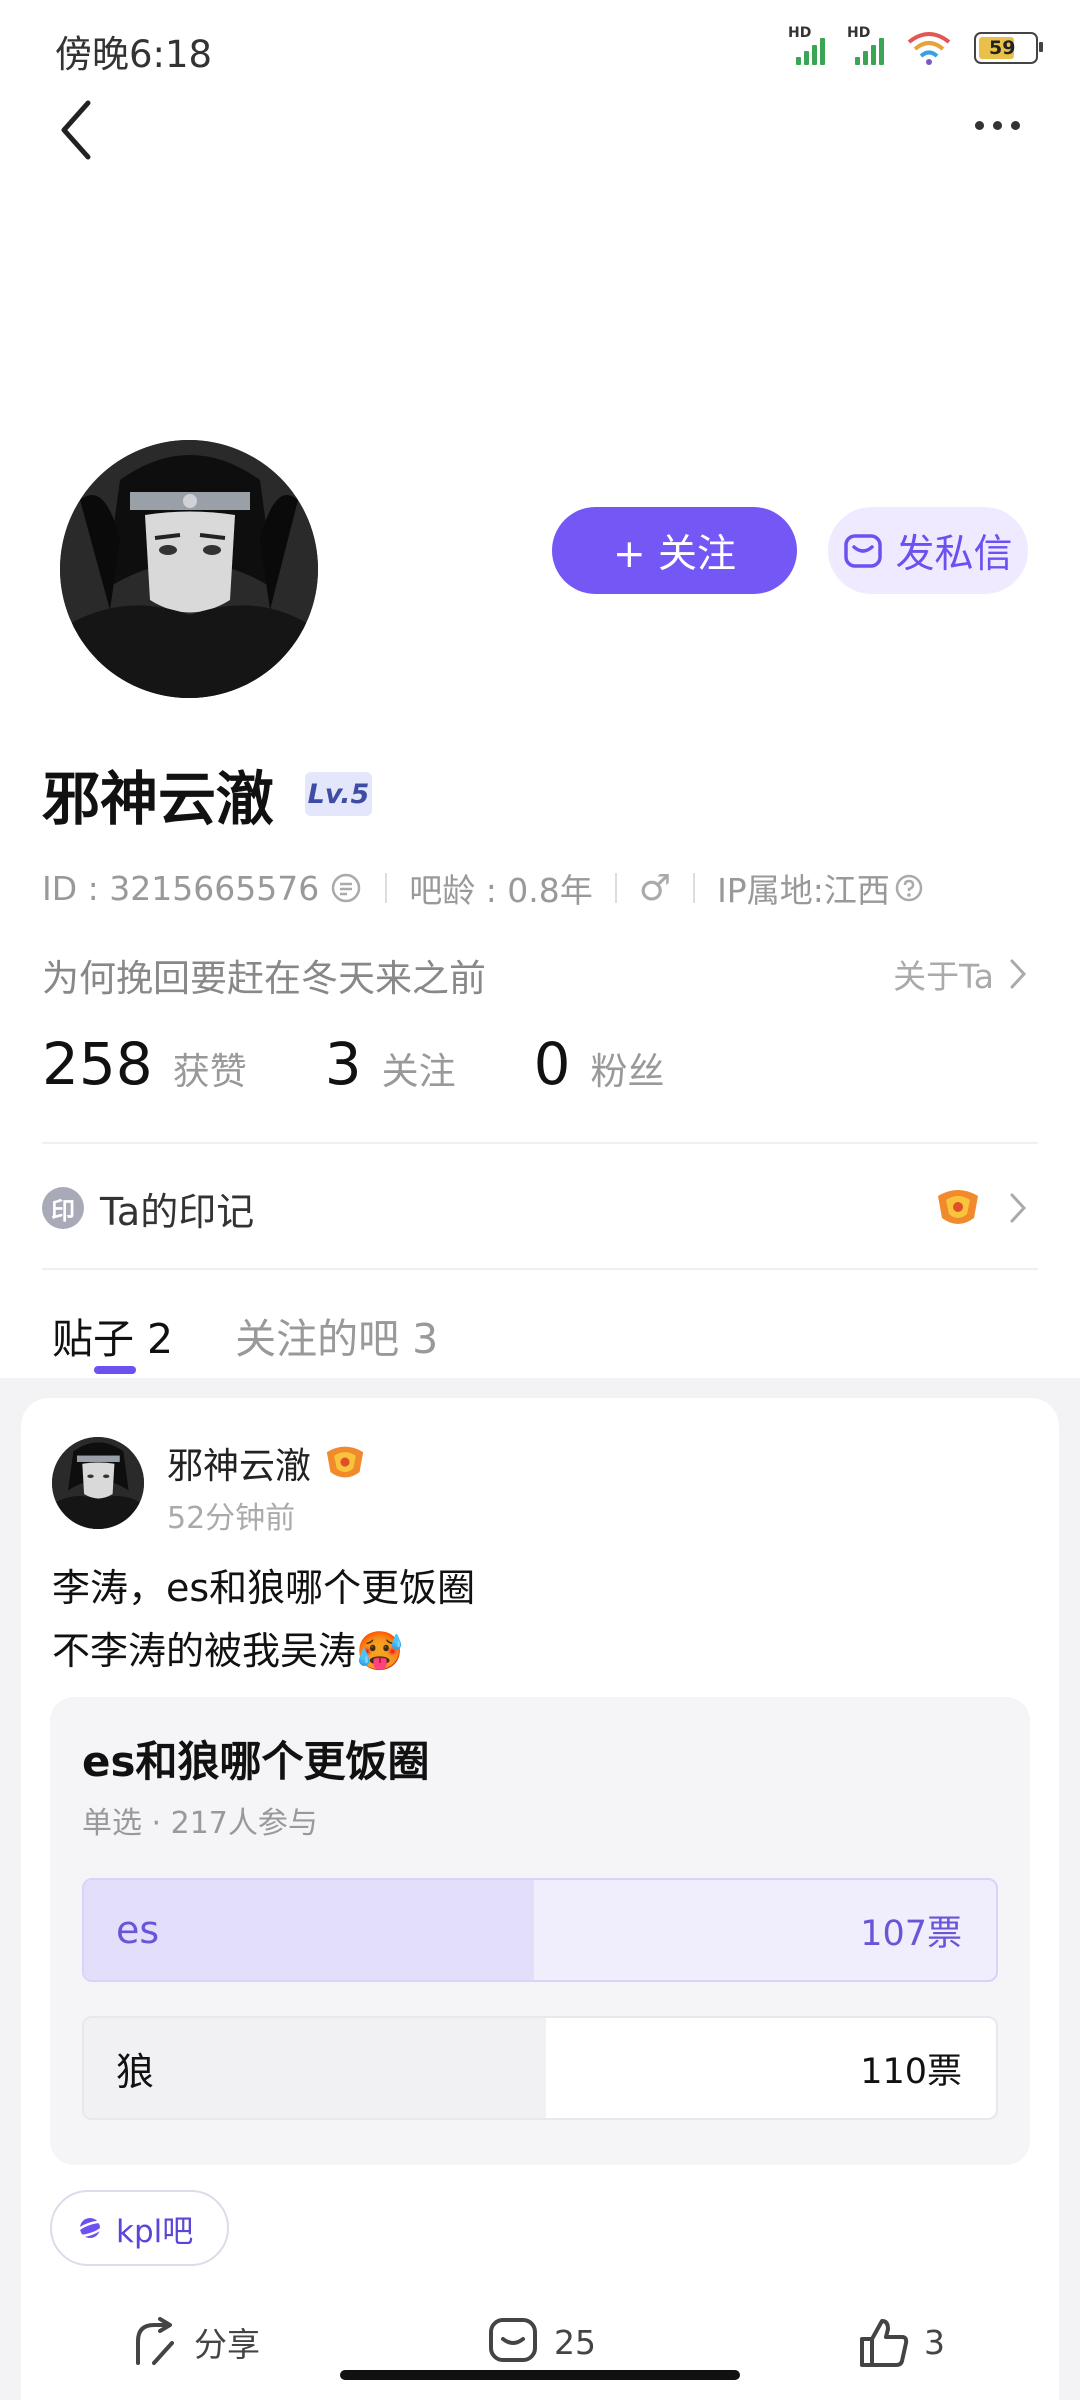  Describe the element at coordinates (144, 1064) in the screenshot. I see `stat-likes: 258 获赞` at that location.